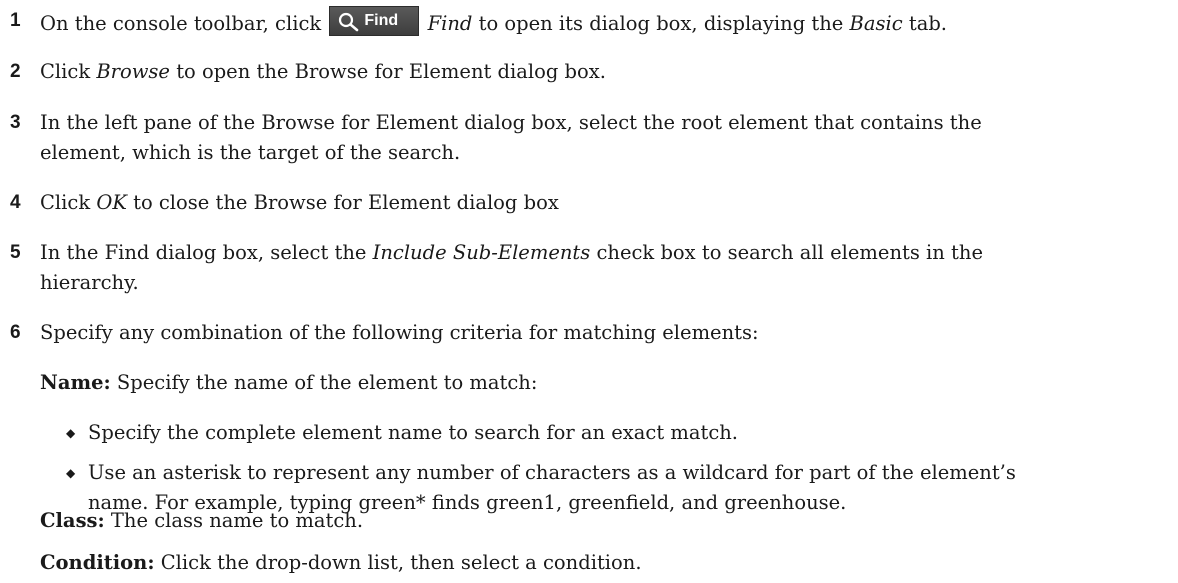  What do you see at coordinates (876, 23) in the screenshot?
I see `step-1-em-basic: Basic` at bounding box center [876, 23].